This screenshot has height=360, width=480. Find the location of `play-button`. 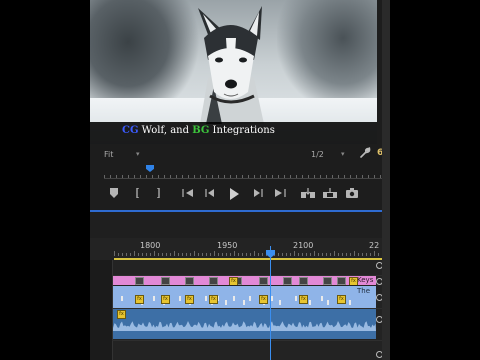

play-button is located at coordinates (234, 194).